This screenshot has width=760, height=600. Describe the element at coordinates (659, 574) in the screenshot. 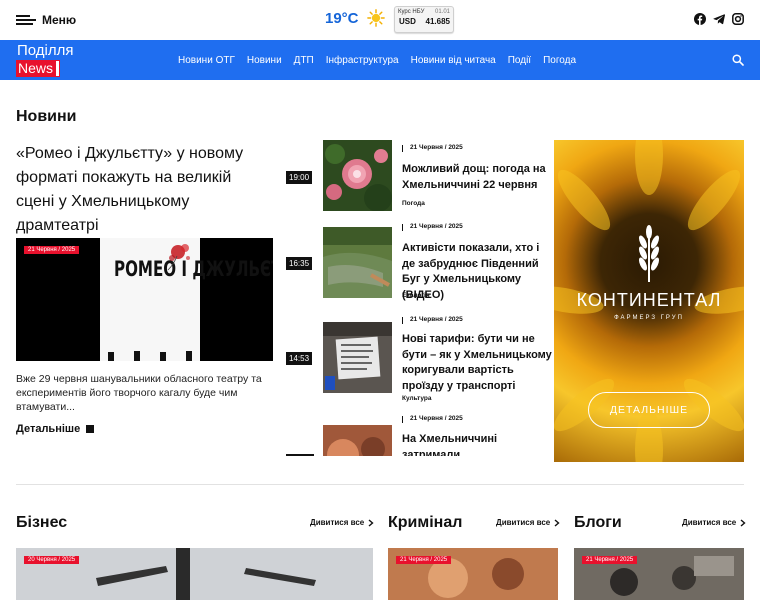

I see `blogs-article-image: 21 Червня / 2025` at that location.